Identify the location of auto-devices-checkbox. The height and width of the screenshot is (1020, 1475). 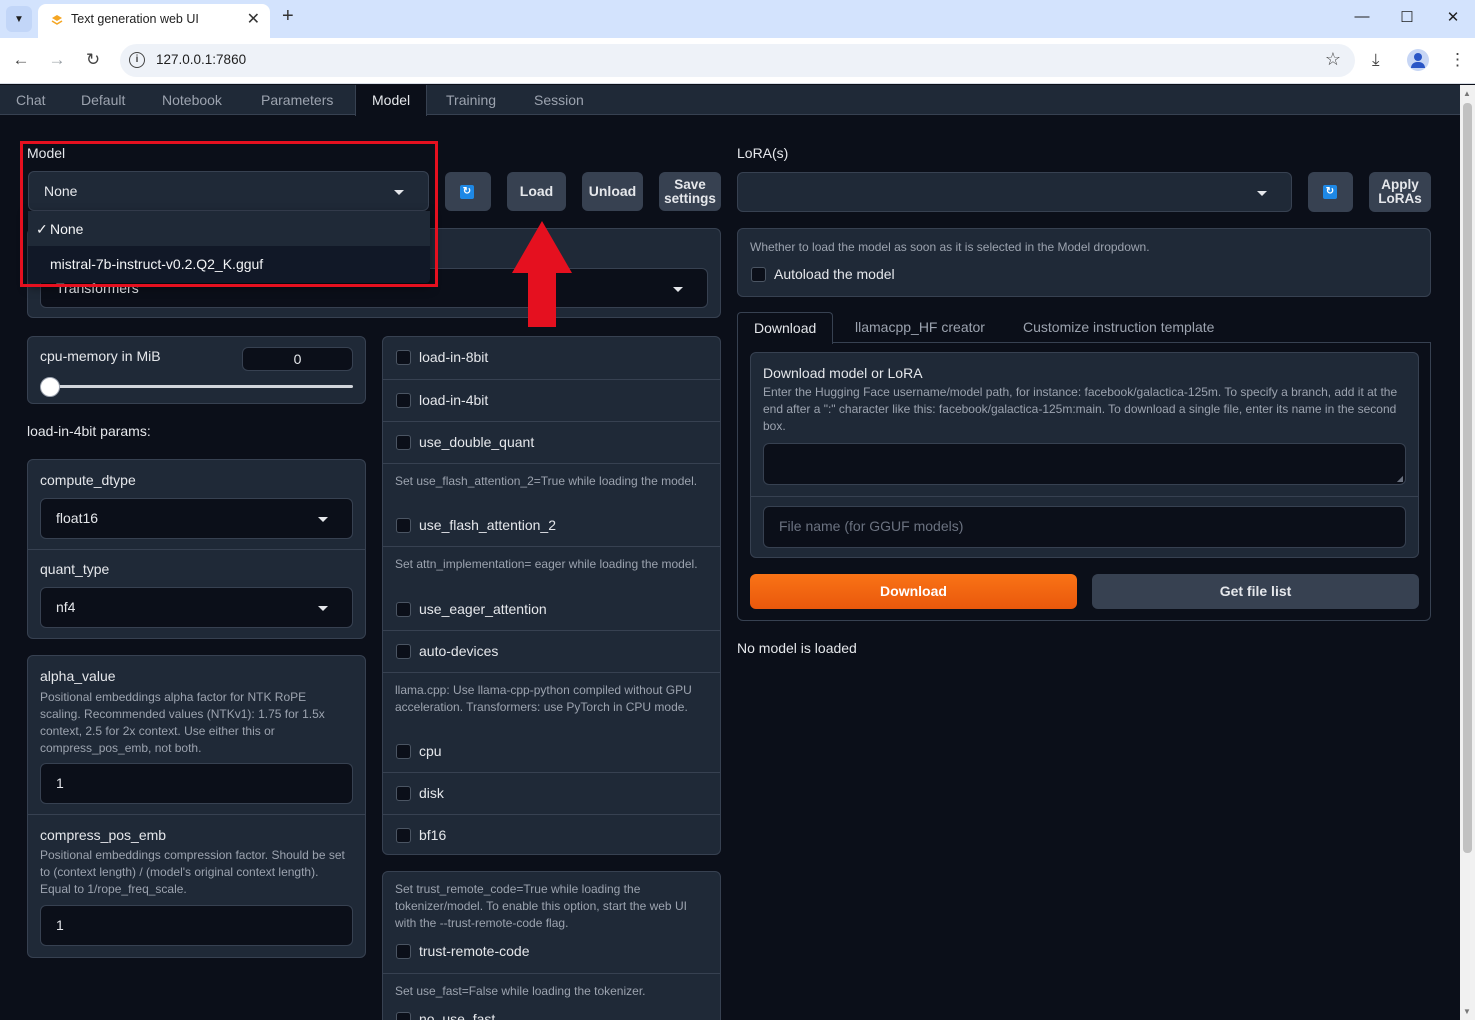
(403, 651).